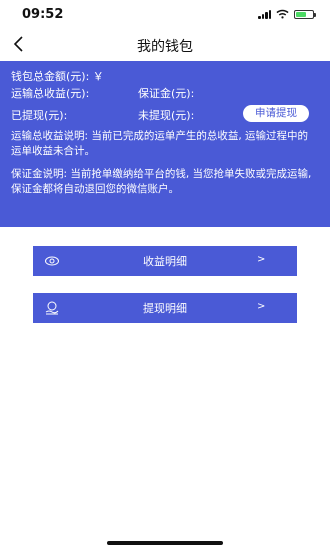 The width and height of the screenshot is (330, 550). I want to click on withdraw-detail-button: 提现明细 >, so click(165, 308).